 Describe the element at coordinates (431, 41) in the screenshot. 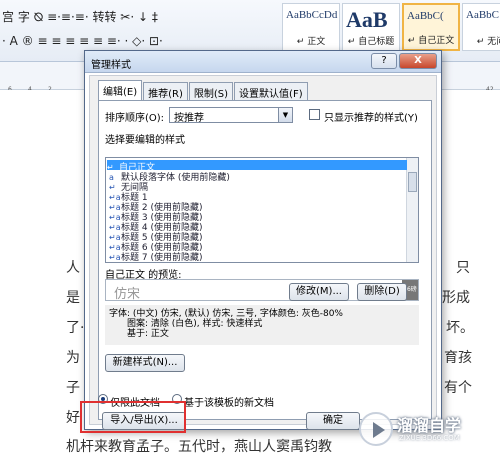

I see `quick-style-name: ↵ 自己正文` at that location.